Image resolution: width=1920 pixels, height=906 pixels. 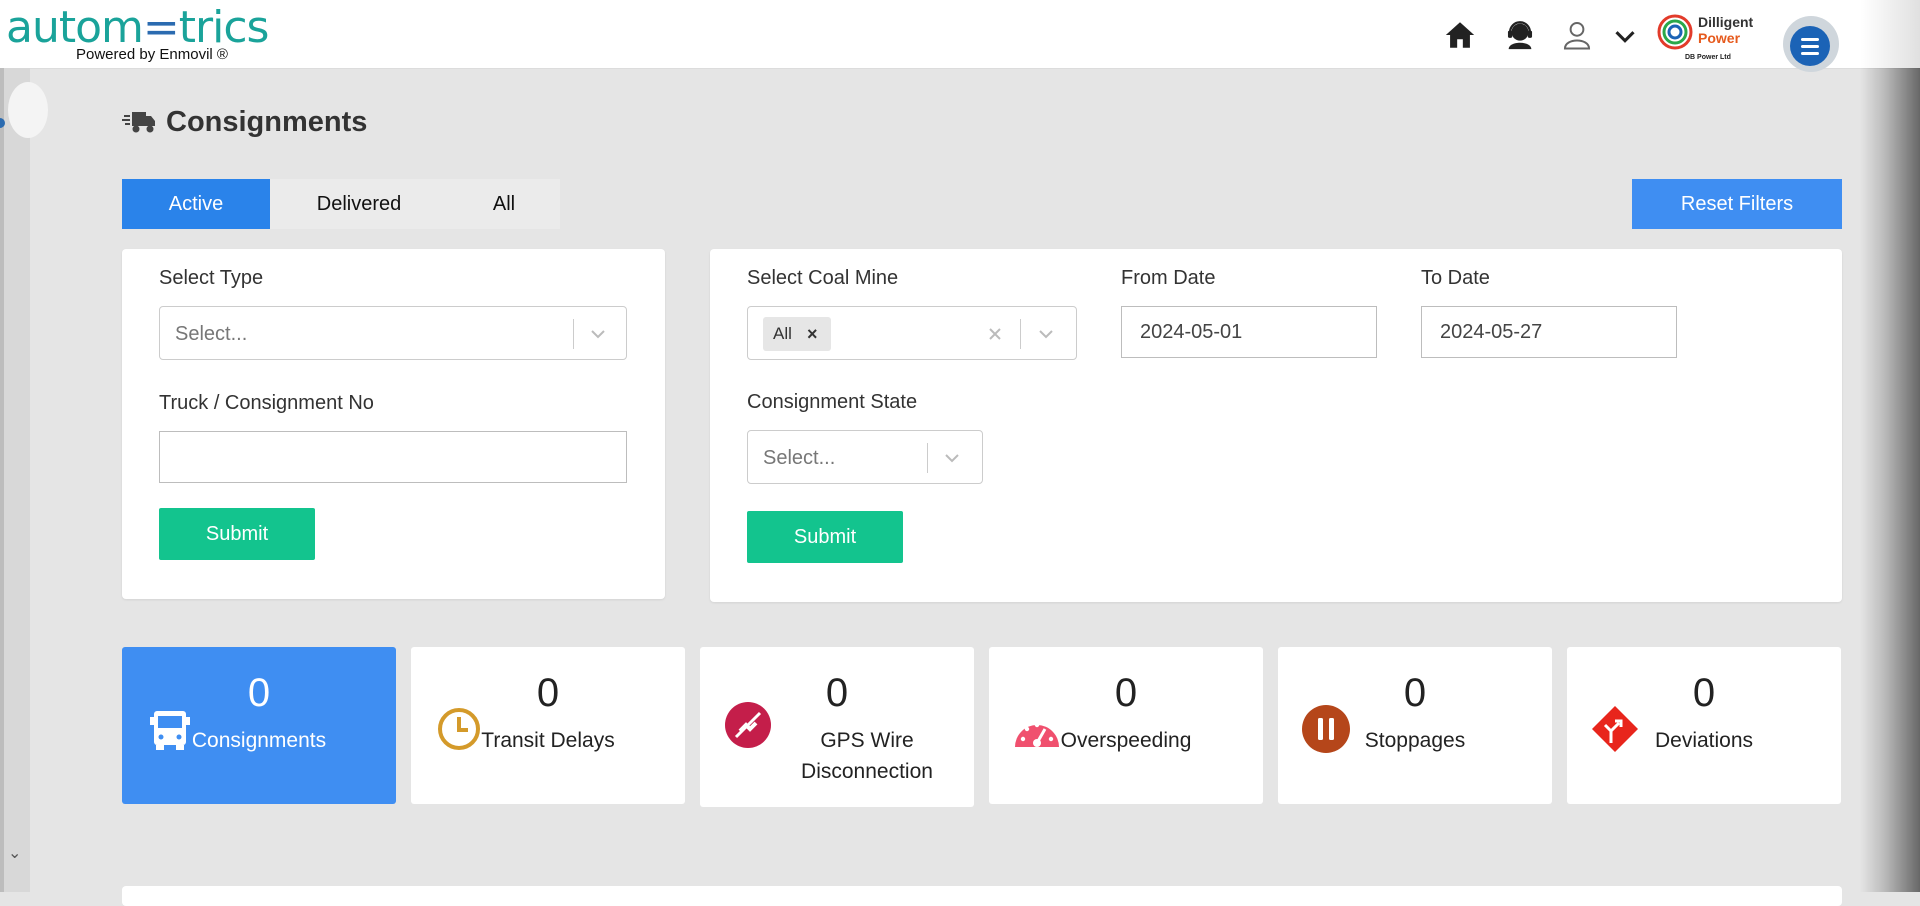 What do you see at coordinates (823, 278) in the screenshot?
I see `coal-mine-label: Select Coal Mine` at bounding box center [823, 278].